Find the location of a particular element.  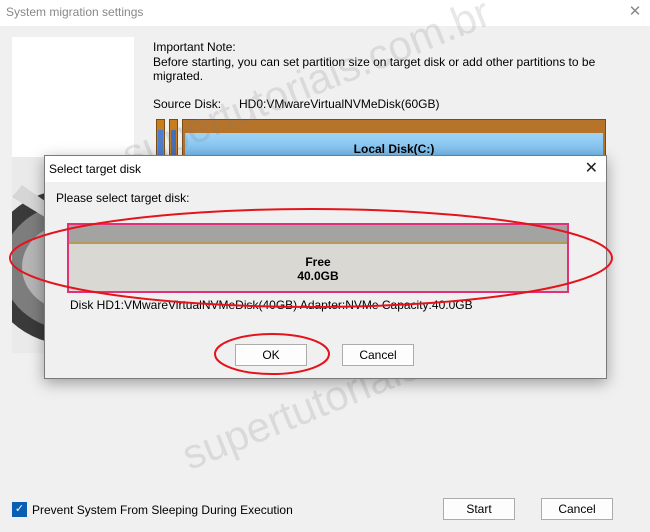

source-disk-value: HD0:VMwareVirtualNVMeDisk(60GB) is located at coordinates (339, 104).